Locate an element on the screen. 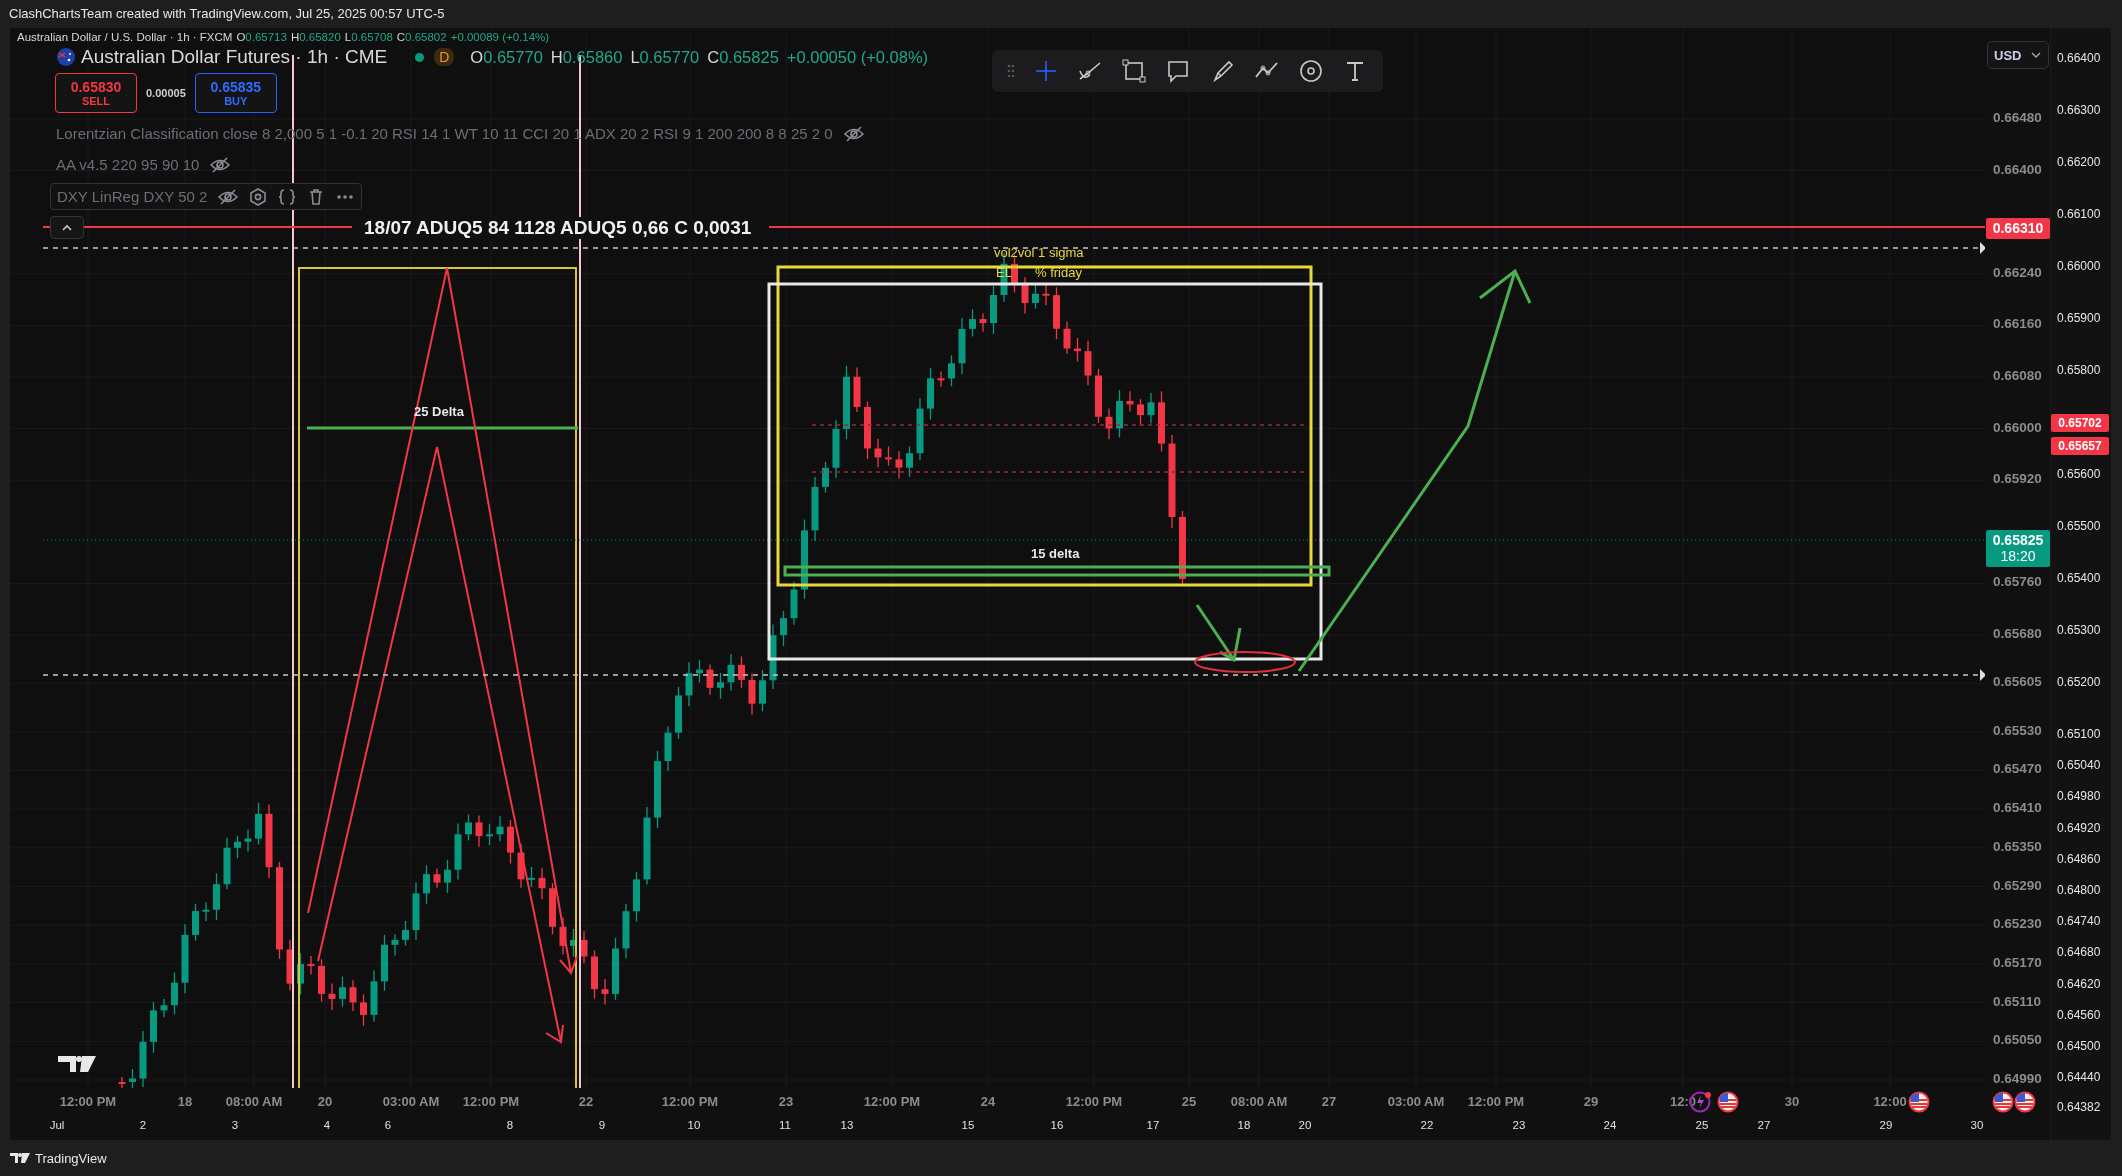 The width and height of the screenshot is (2122, 1176). price-label: 0.65920 is located at coordinates (2017, 479).